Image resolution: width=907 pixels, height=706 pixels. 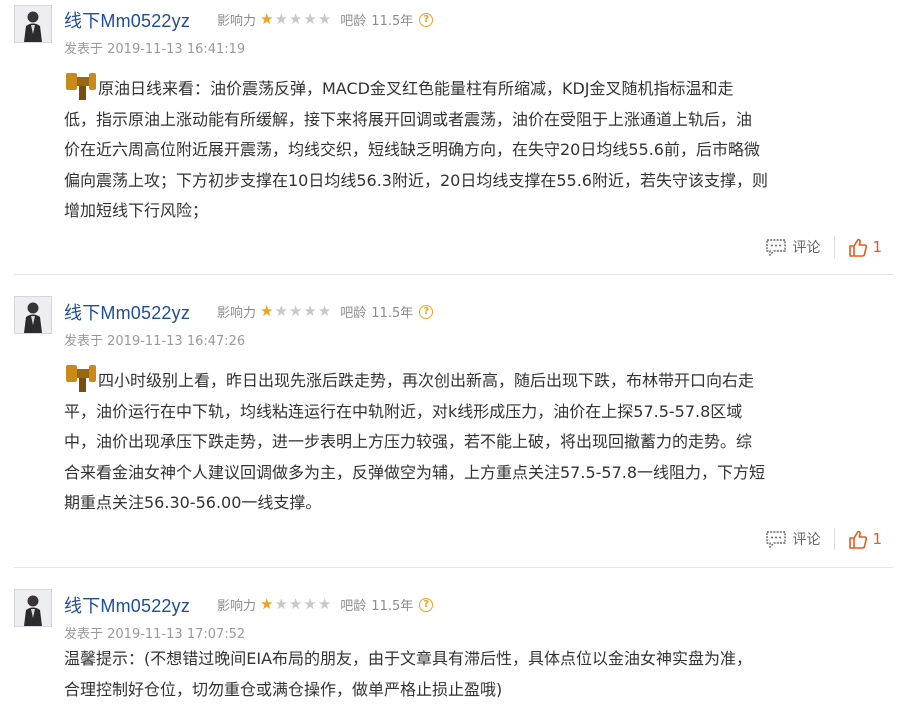 I want to click on content-line: 增加短线下行风险；, so click(x=136, y=210).